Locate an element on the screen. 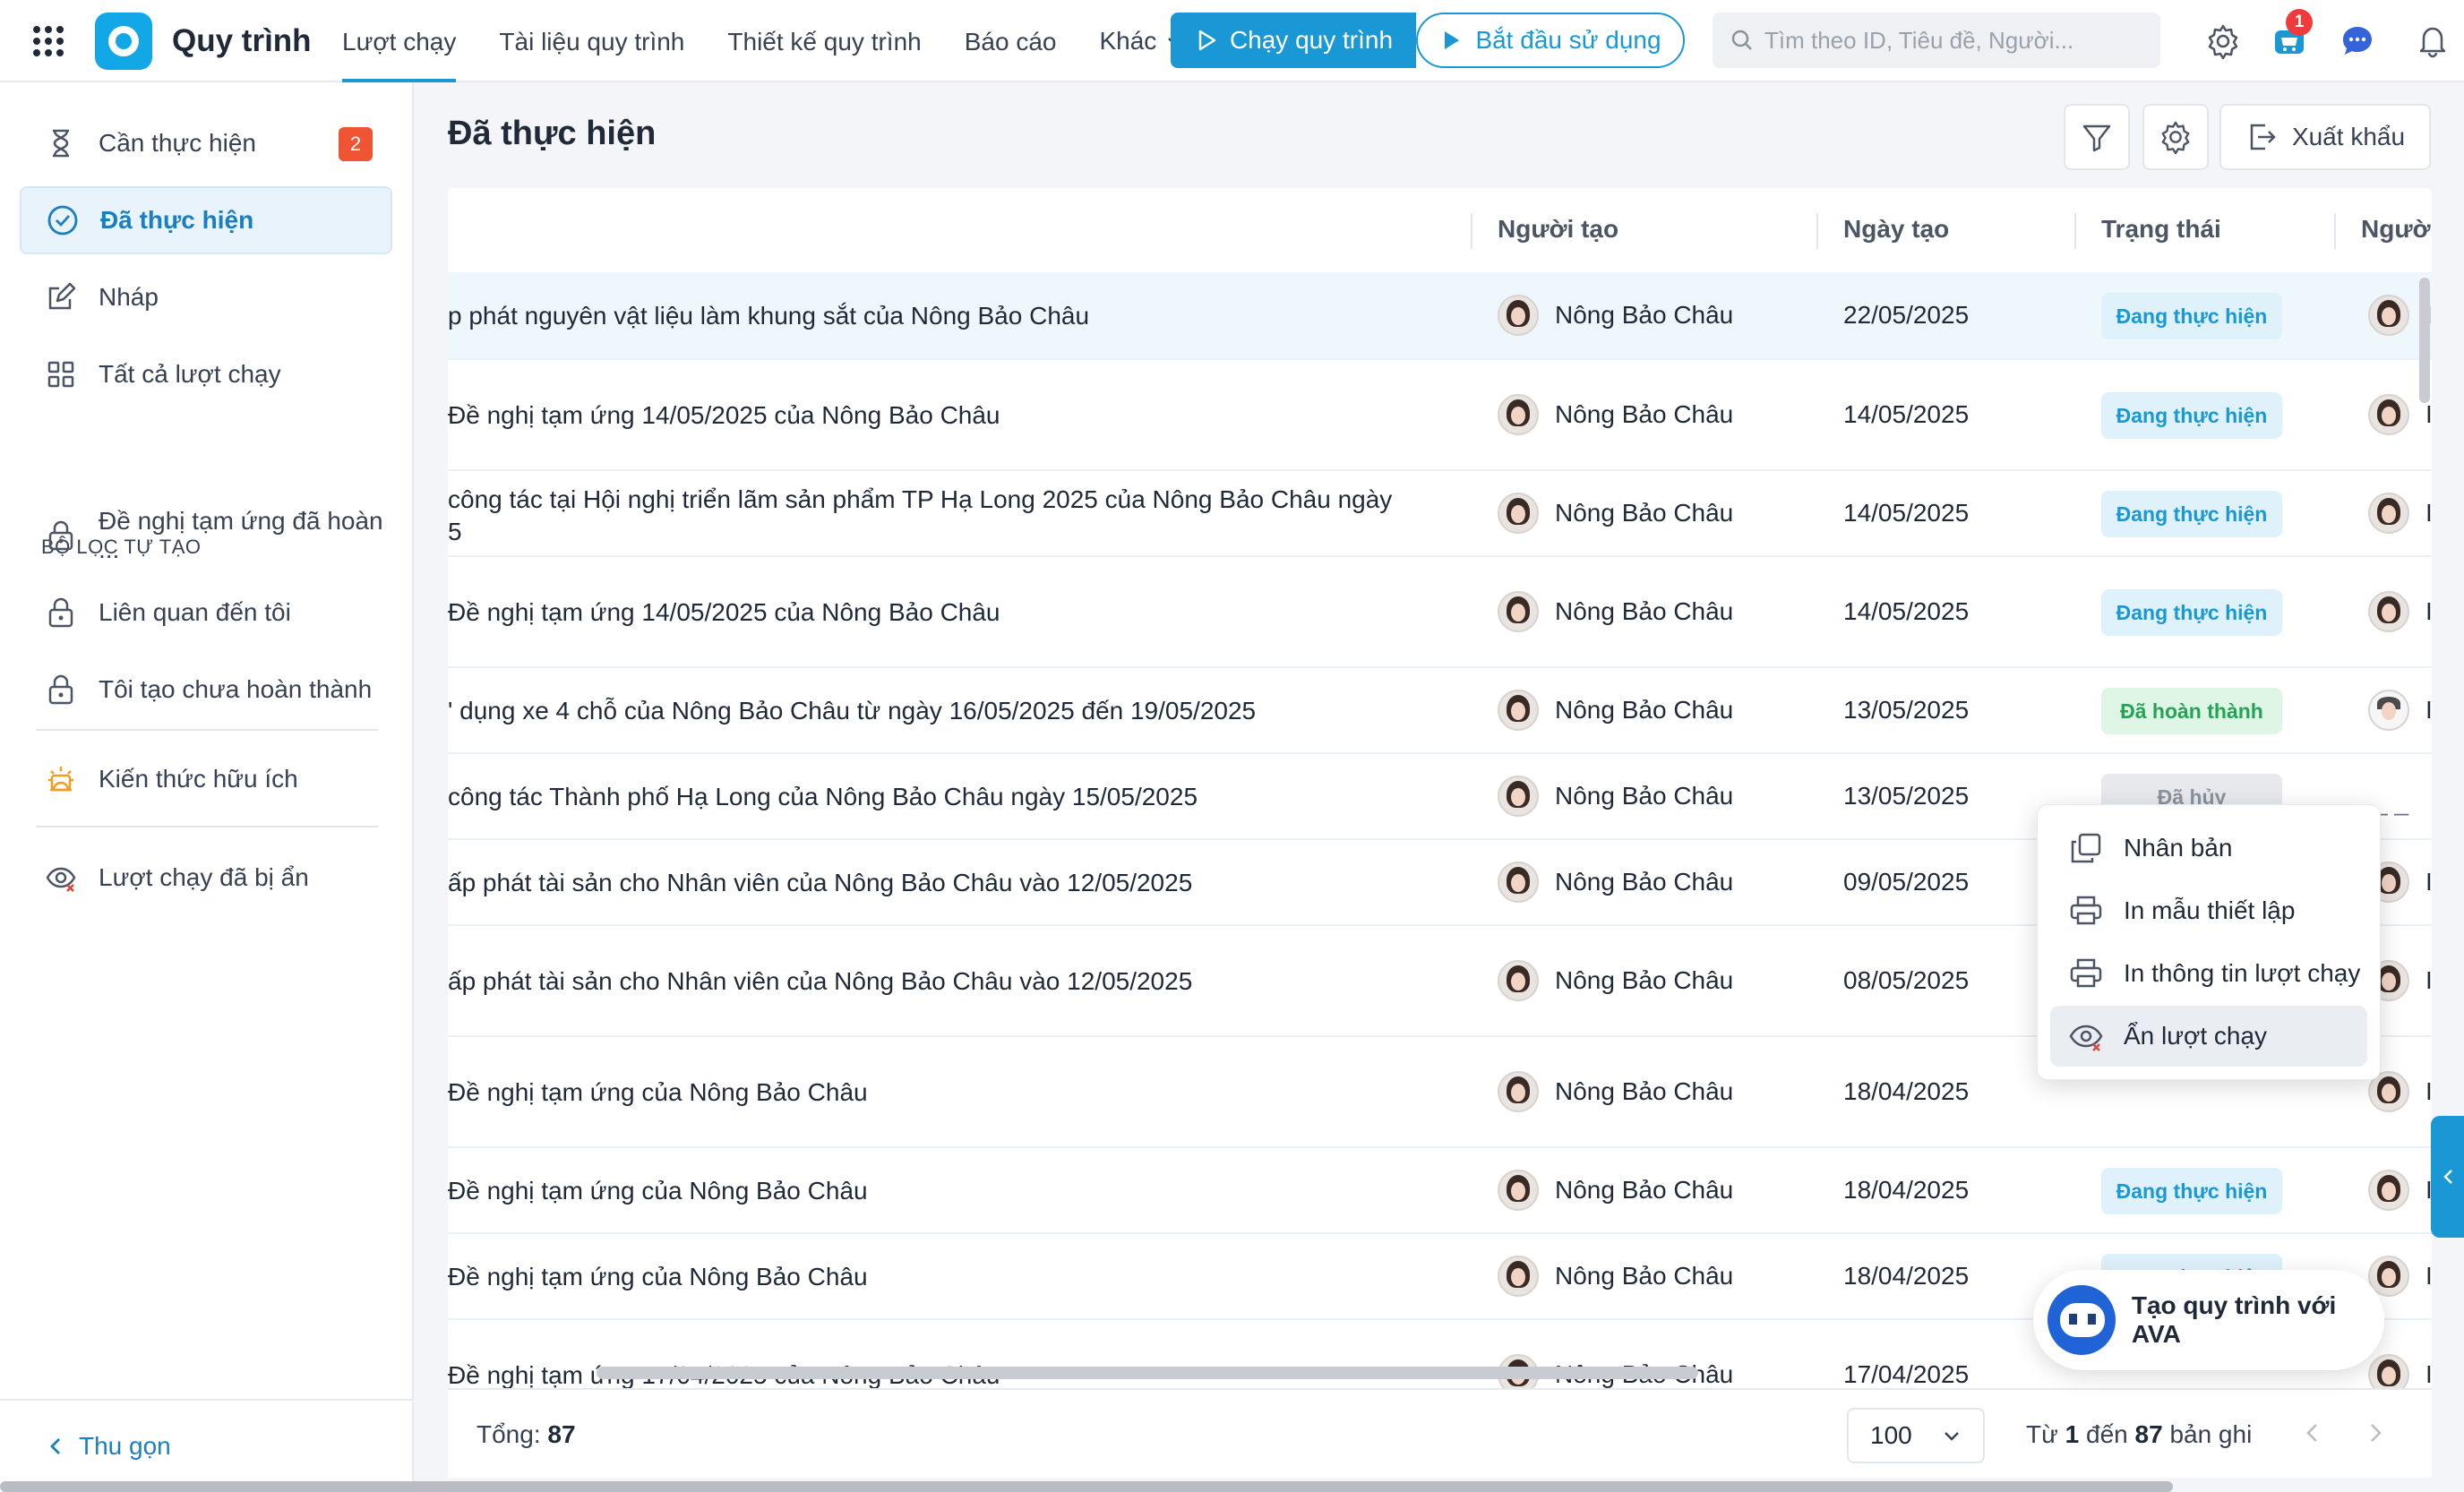 This screenshot has height=1492, width=2464. app-launcher-icon is located at coordinates (48, 41).